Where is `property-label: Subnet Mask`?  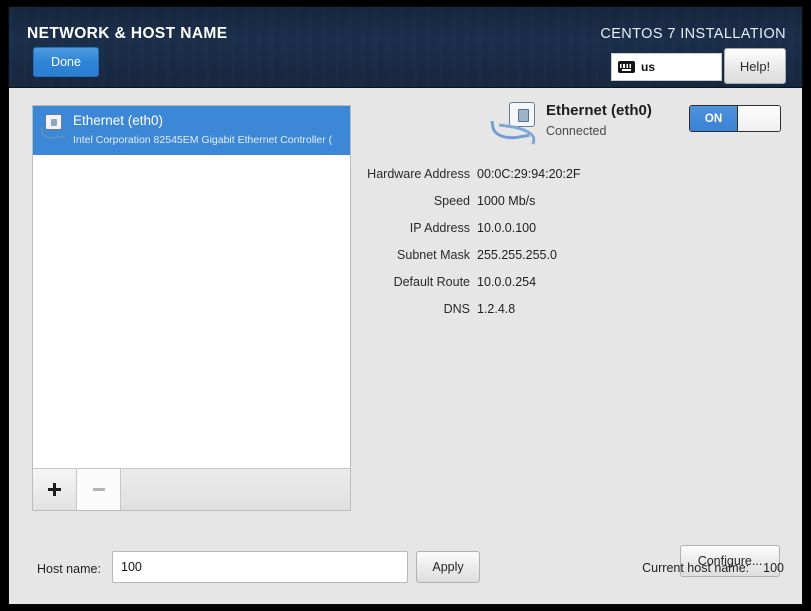
property-label: Subnet Mask is located at coordinates (433, 254).